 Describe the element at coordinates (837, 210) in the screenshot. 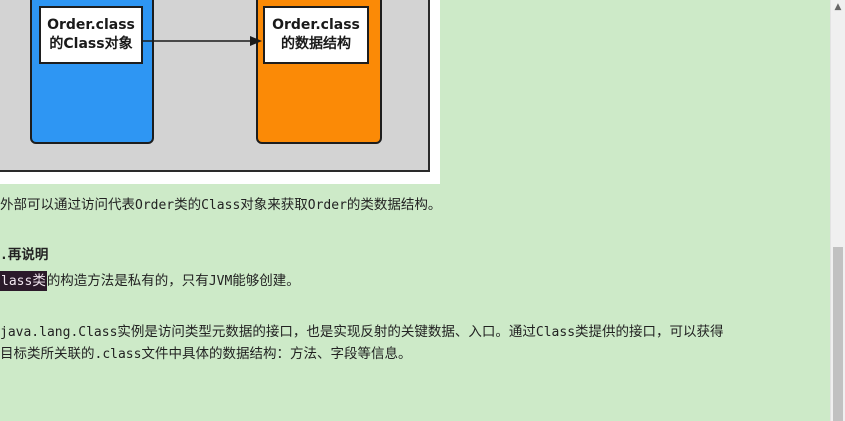

I see `vertical-scrollbar: ▲` at that location.